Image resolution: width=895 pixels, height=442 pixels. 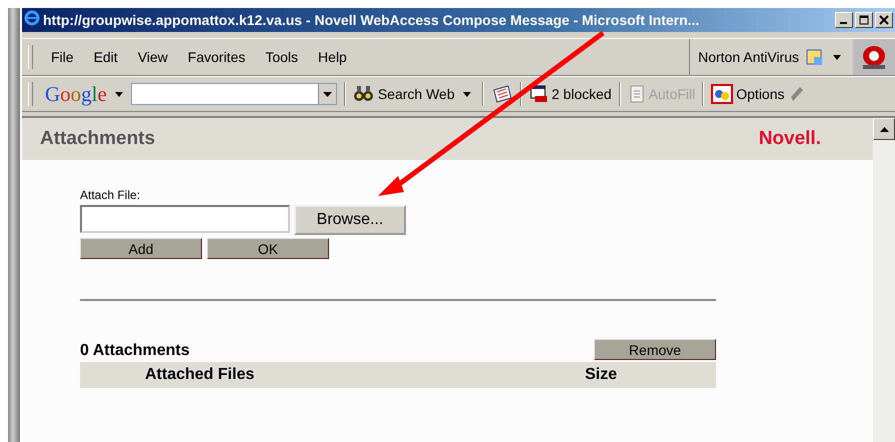 I want to click on form-button: Add, so click(x=141, y=248).